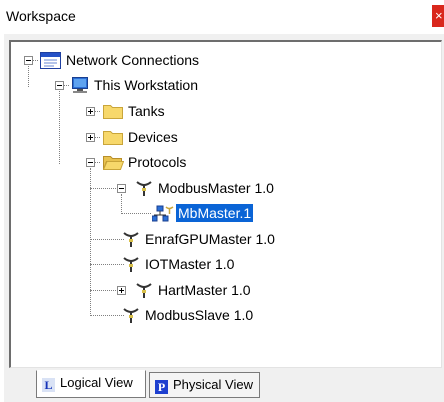 Image resolution: width=444 pixels, height=402 pixels. Describe the element at coordinates (59, 85) in the screenshot. I see `collapse-this-workstation` at that location.